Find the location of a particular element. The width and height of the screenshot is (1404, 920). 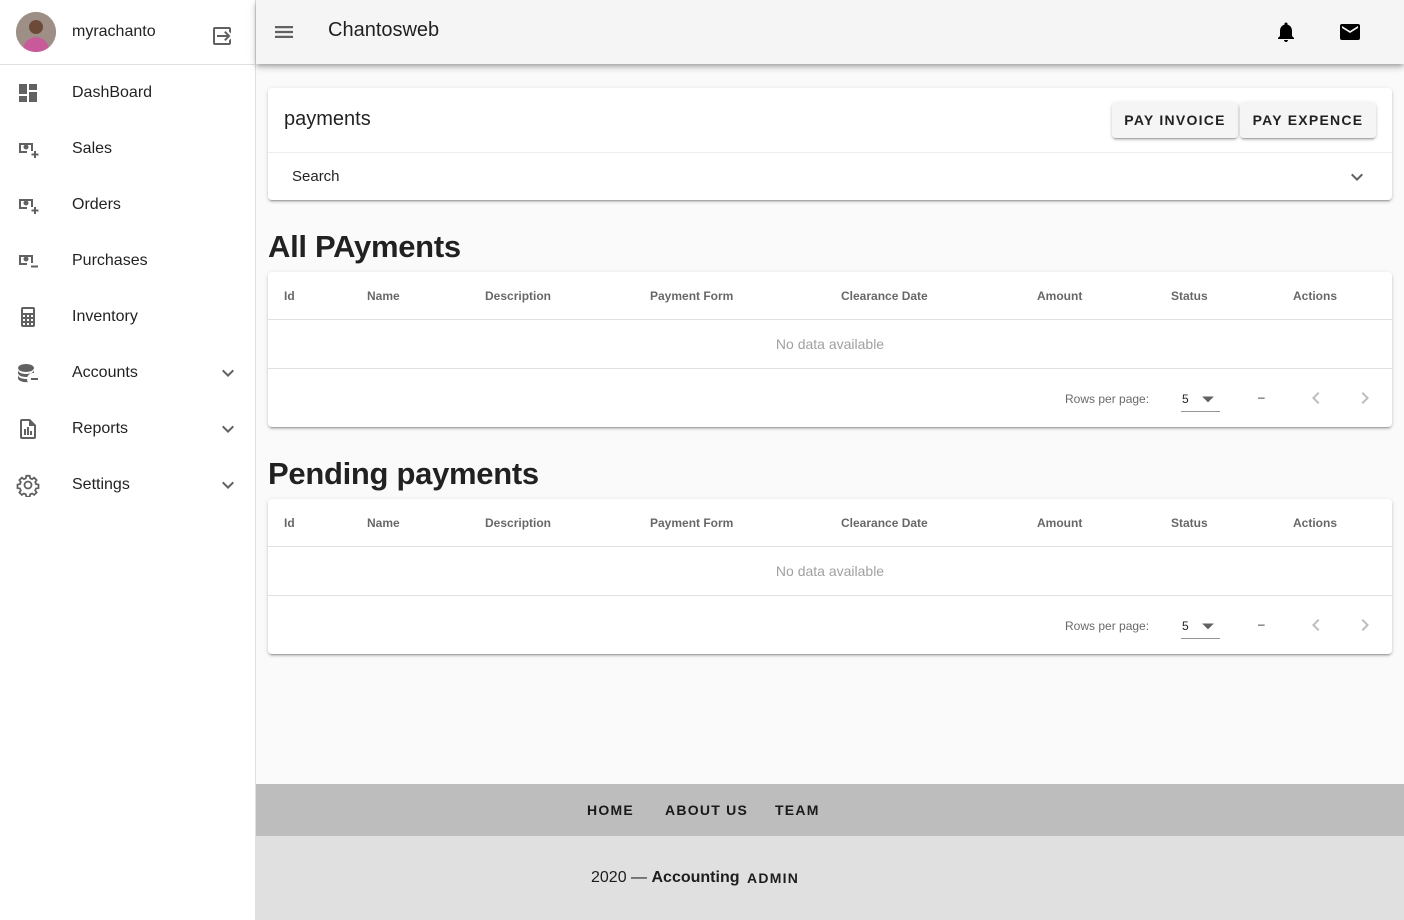

sidebar-item-inventory: Inventory is located at coordinates (127, 317).